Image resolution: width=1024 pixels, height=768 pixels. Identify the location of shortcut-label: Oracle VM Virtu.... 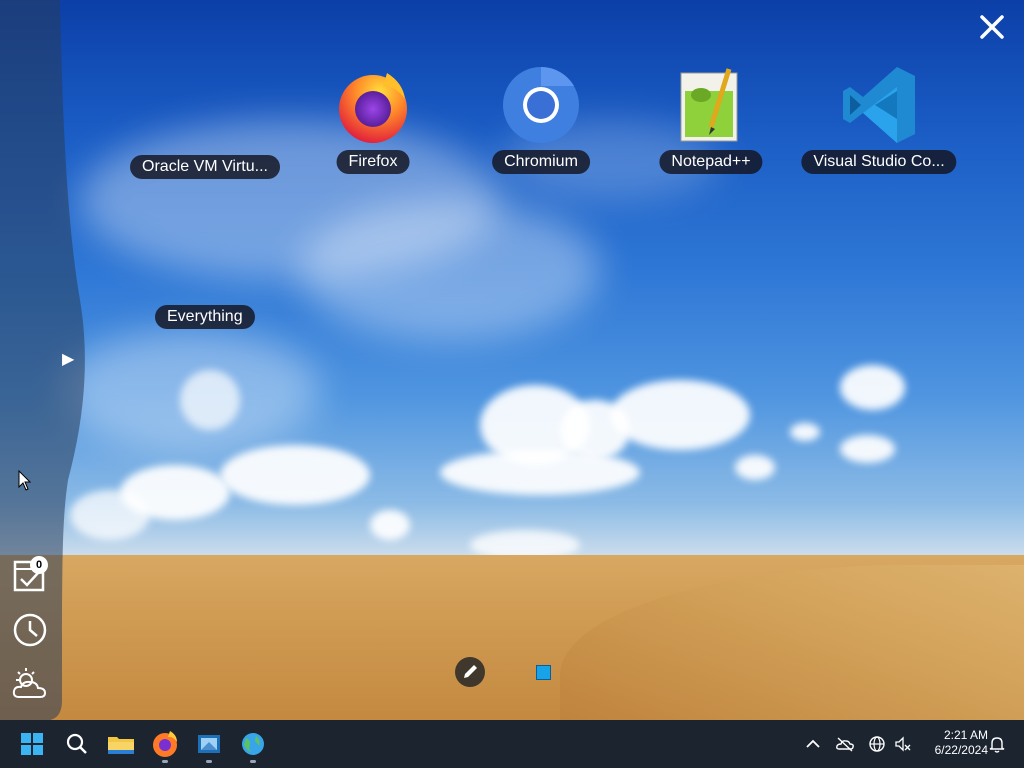
(205, 167).